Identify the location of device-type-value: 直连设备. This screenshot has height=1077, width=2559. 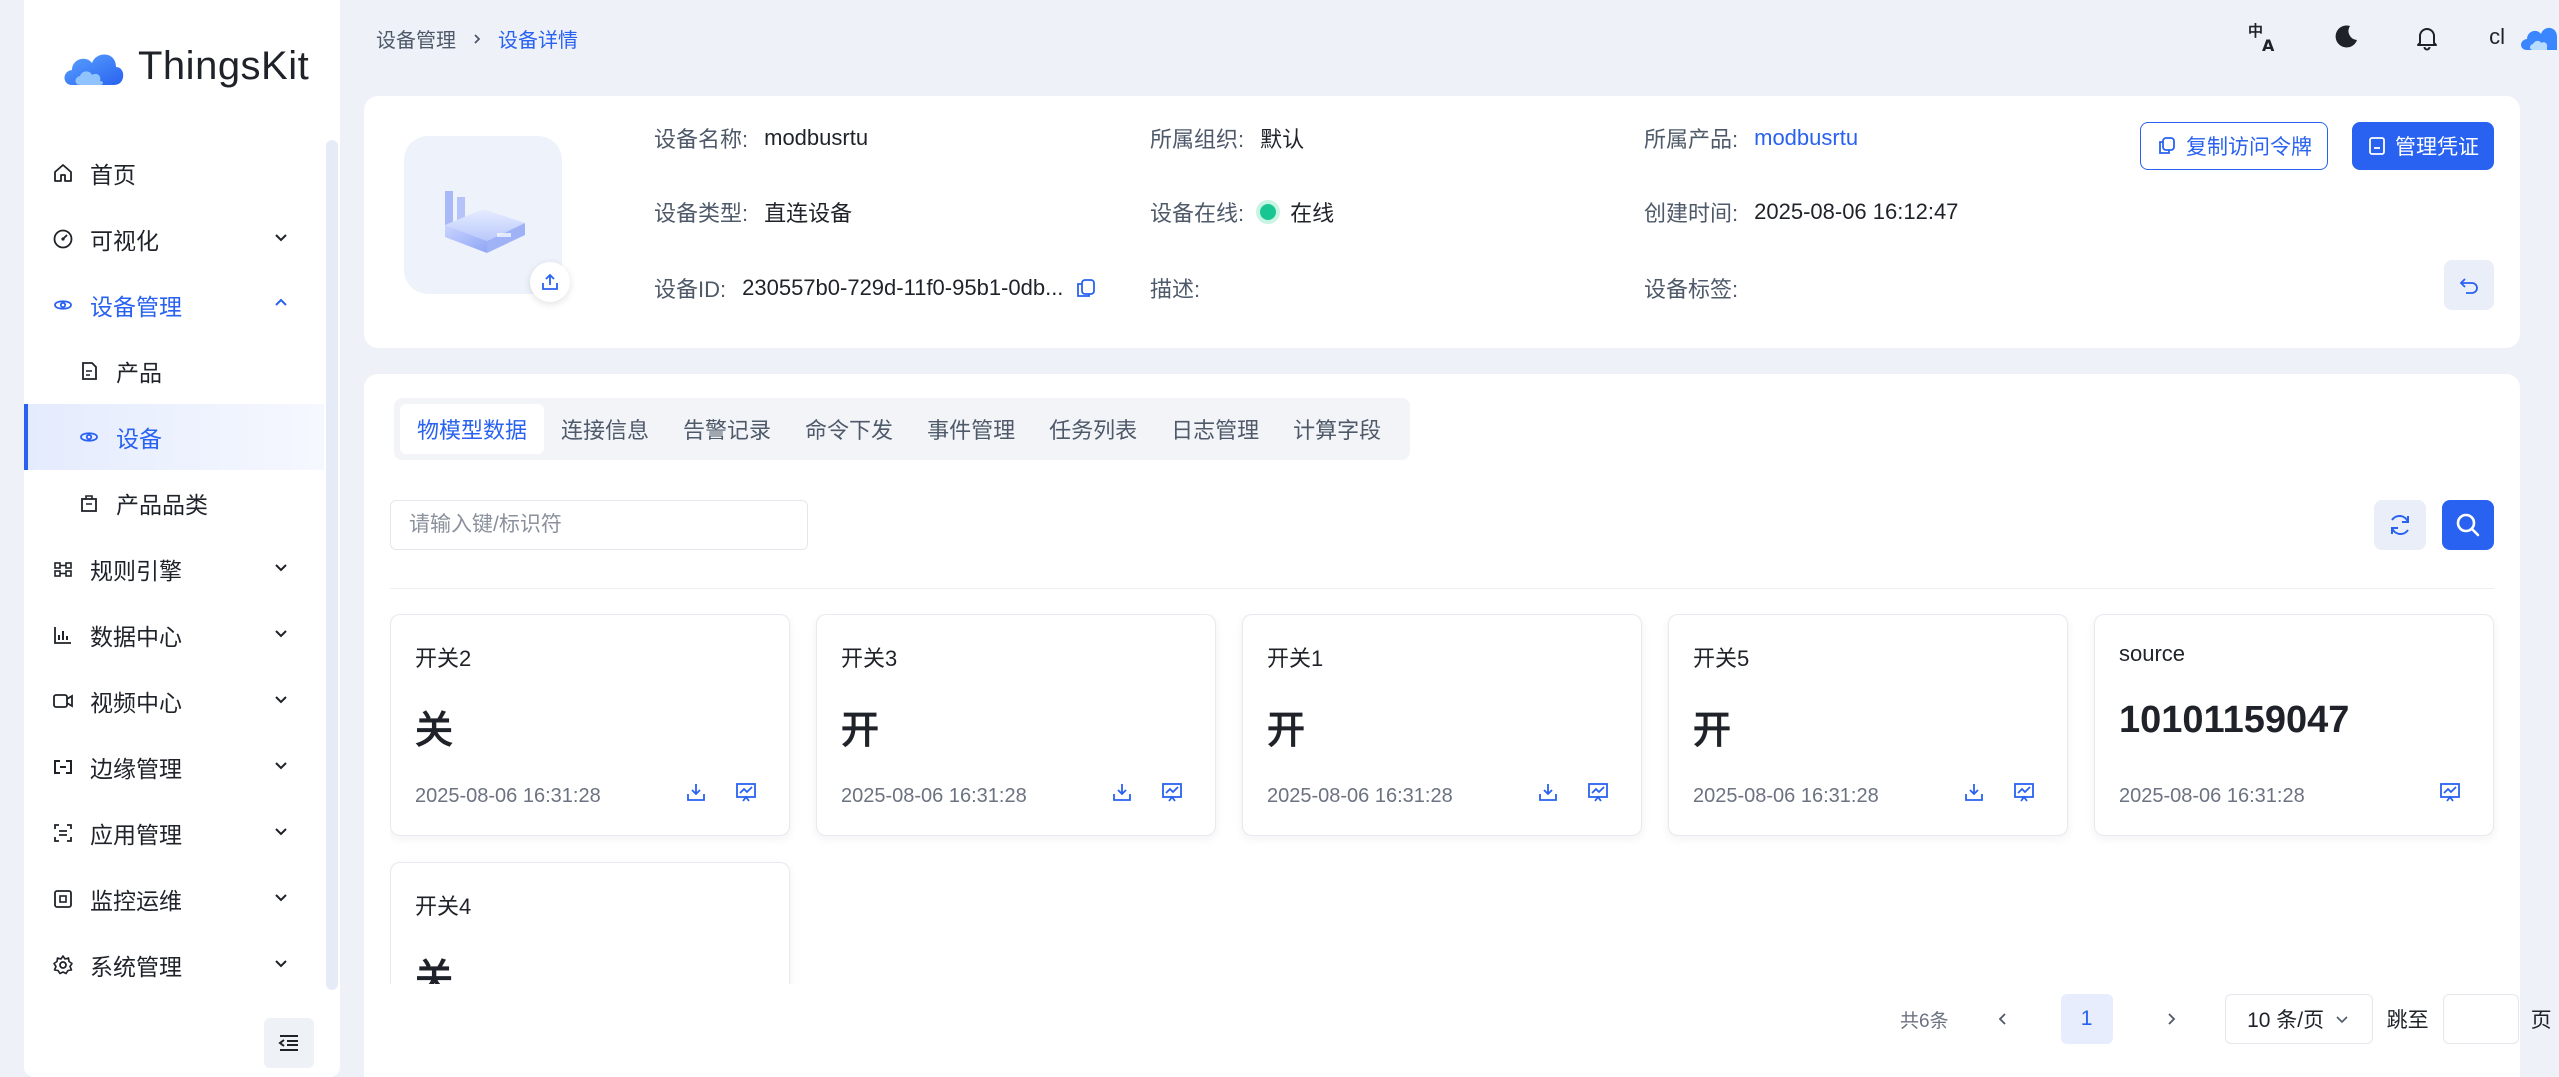
(808, 213).